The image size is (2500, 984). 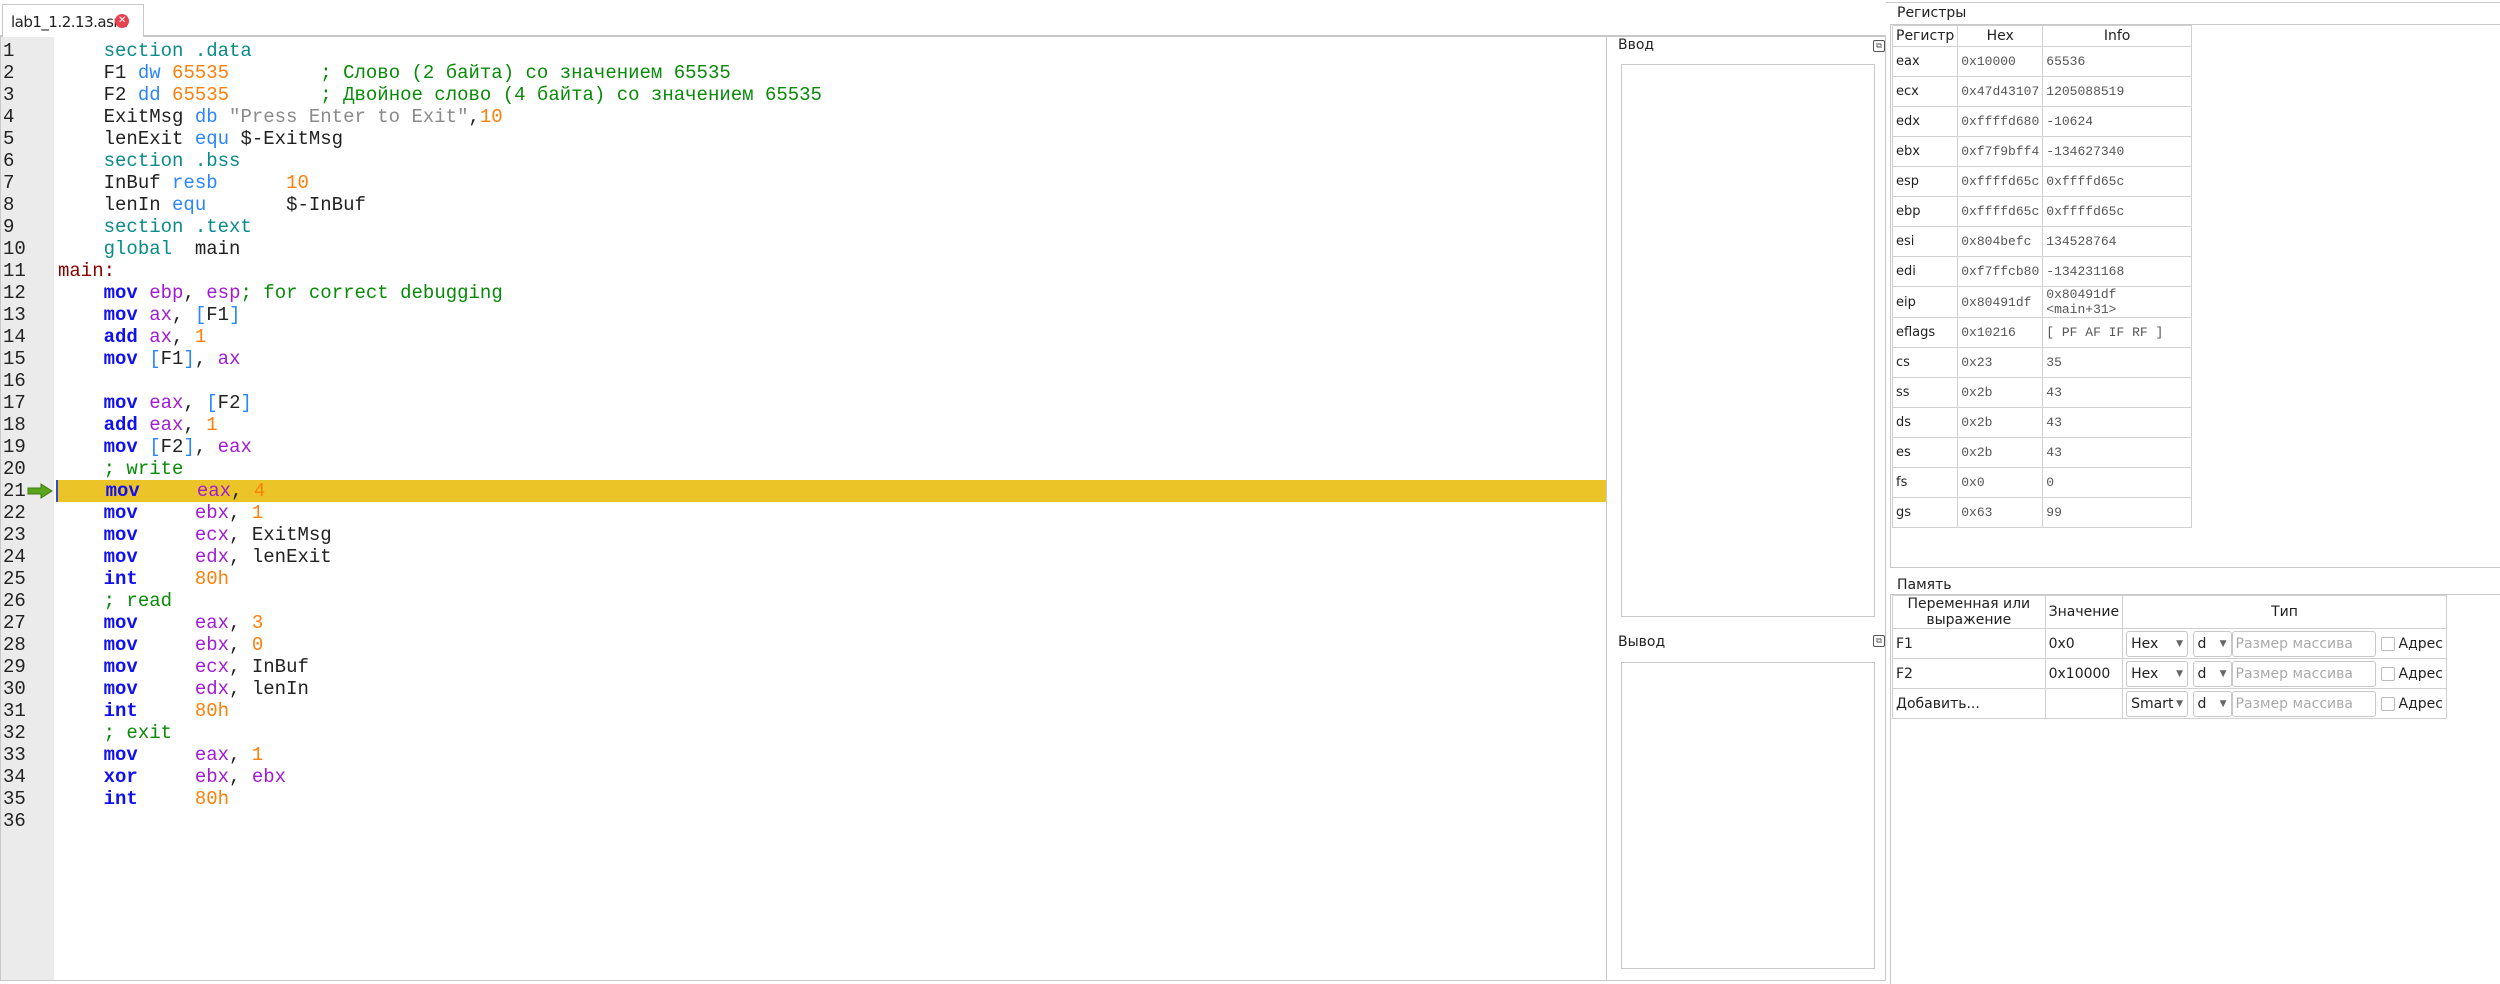 What do you see at coordinates (832, 733) in the screenshot?
I see `code-line: ; exit` at bounding box center [832, 733].